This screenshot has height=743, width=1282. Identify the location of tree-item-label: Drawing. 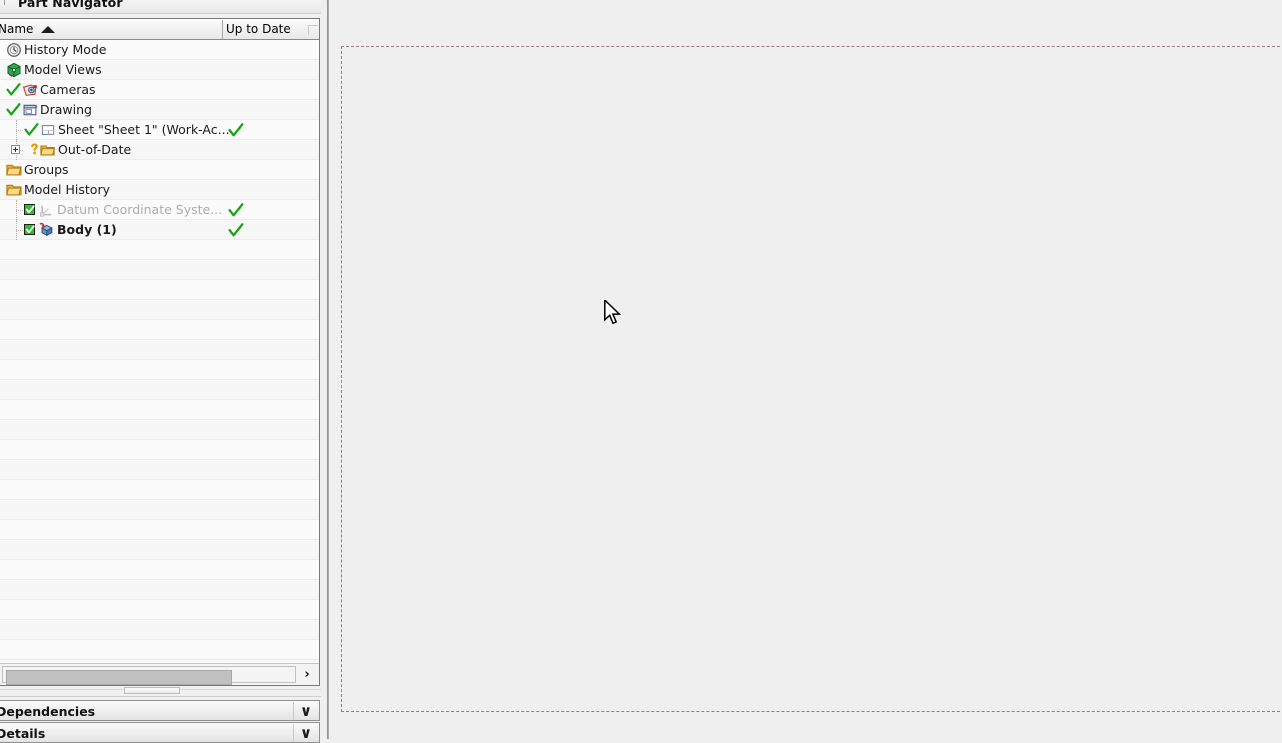
(66, 109).